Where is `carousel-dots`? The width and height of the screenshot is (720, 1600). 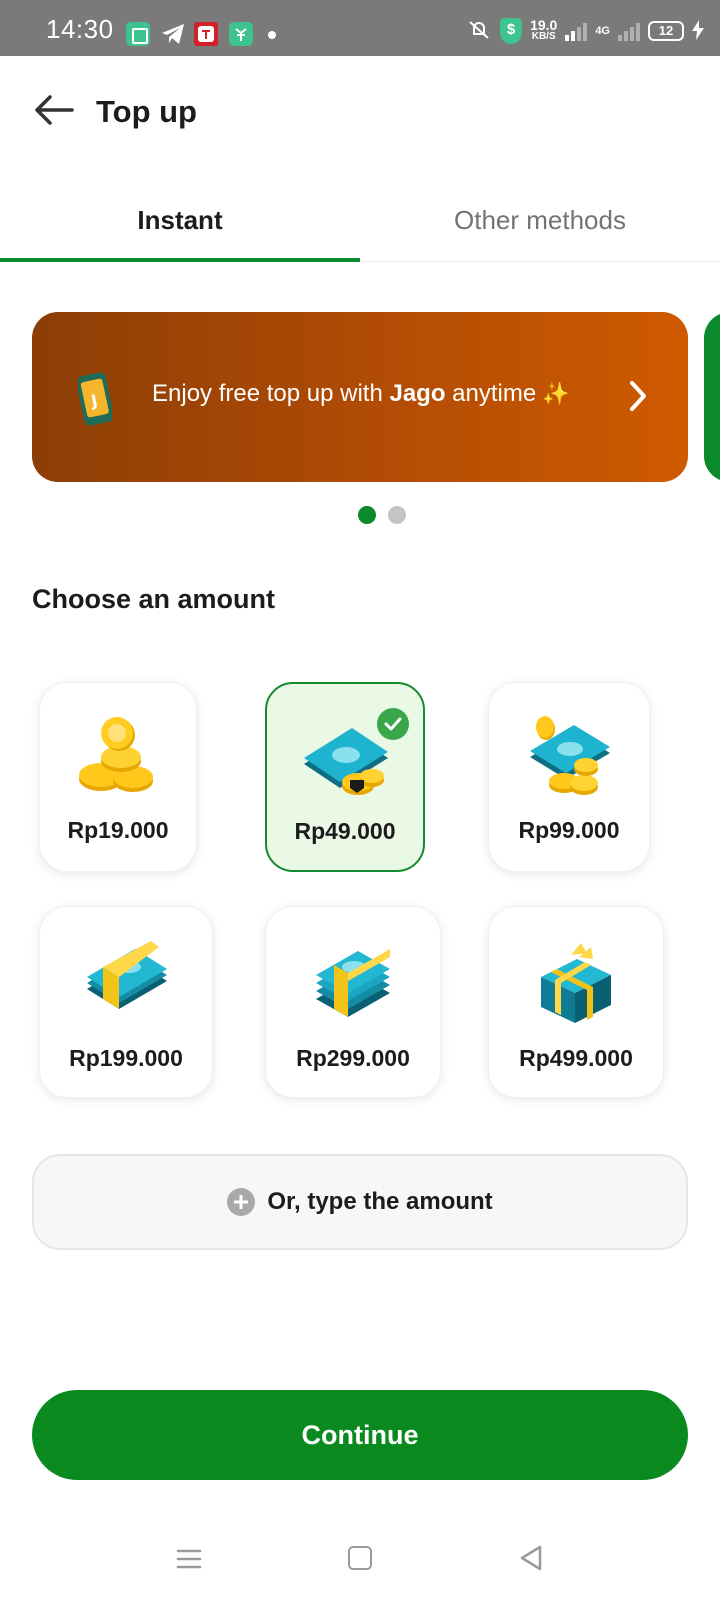
carousel-dots is located at coordinates (382, 515).